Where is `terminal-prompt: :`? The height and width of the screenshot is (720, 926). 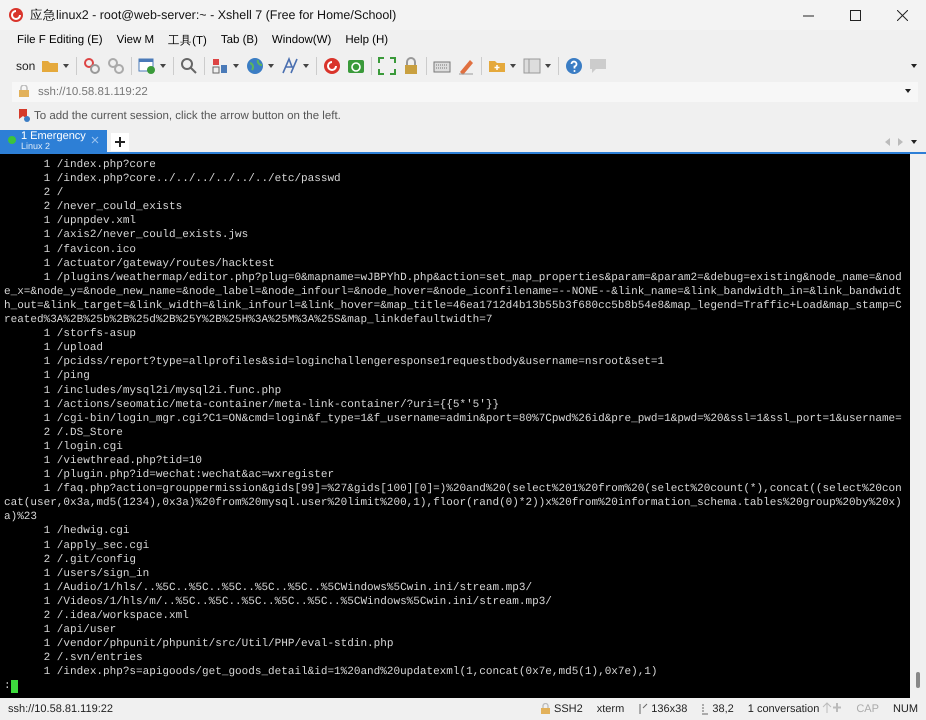 terminal-prompt: : is located at coordinates (7, 686).